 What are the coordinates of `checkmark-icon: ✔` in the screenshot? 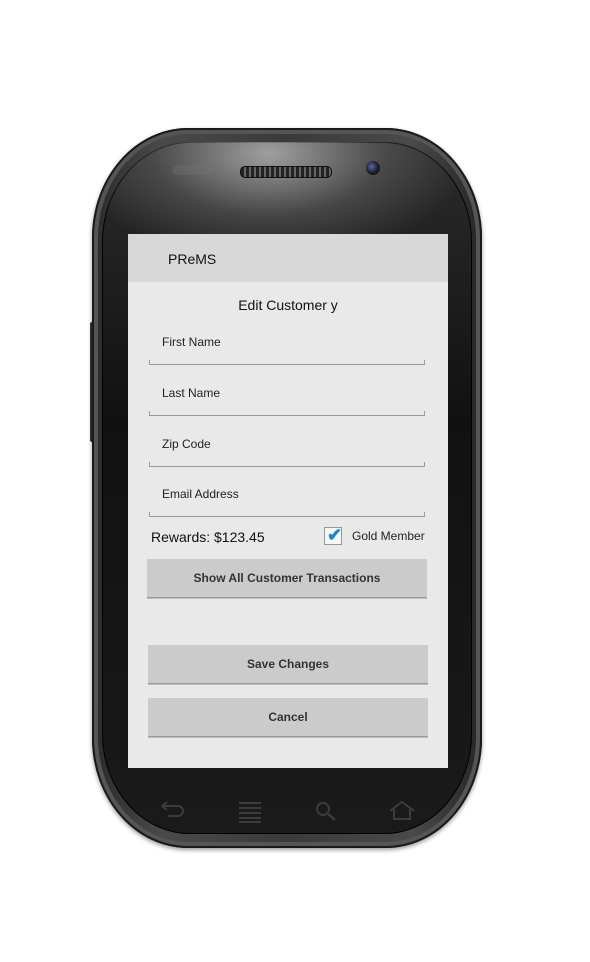 It's located at (335, 535).